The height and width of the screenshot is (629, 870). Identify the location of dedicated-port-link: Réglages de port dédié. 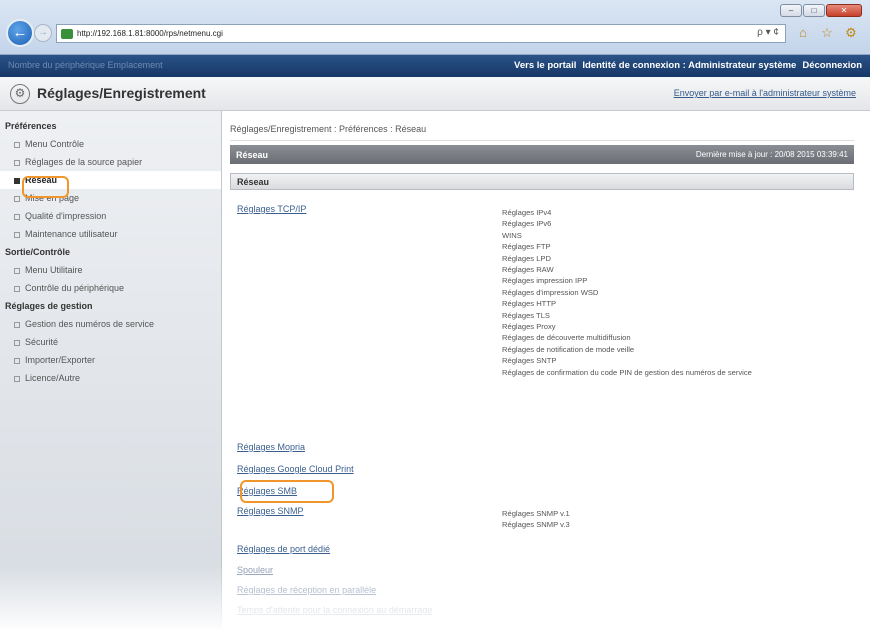
(283, 549).